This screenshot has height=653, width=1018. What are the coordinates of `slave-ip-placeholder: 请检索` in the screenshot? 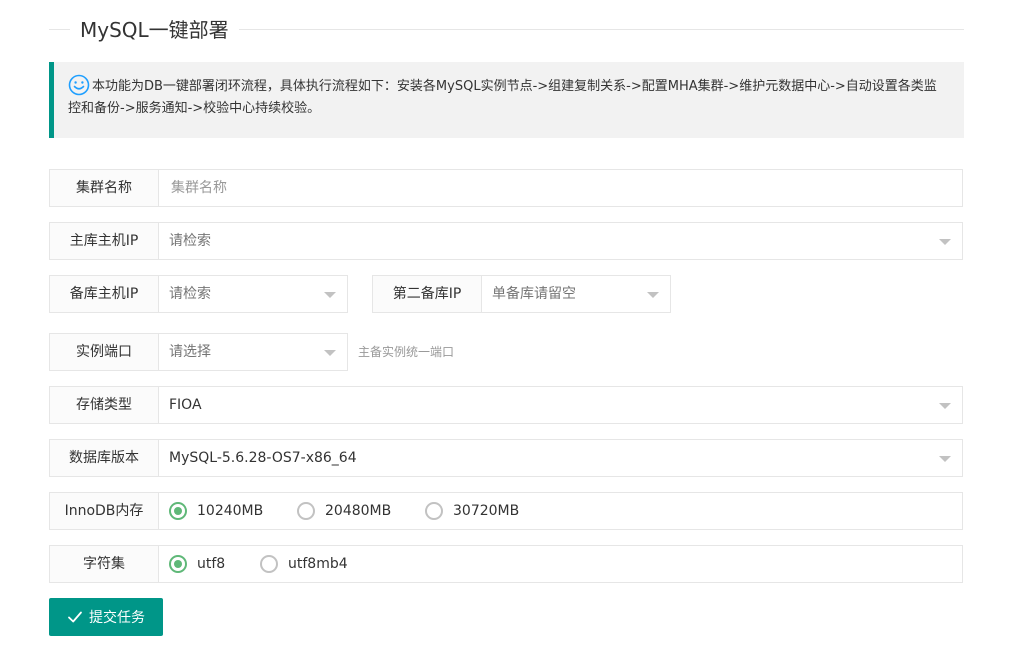 It's located at (190, 294).